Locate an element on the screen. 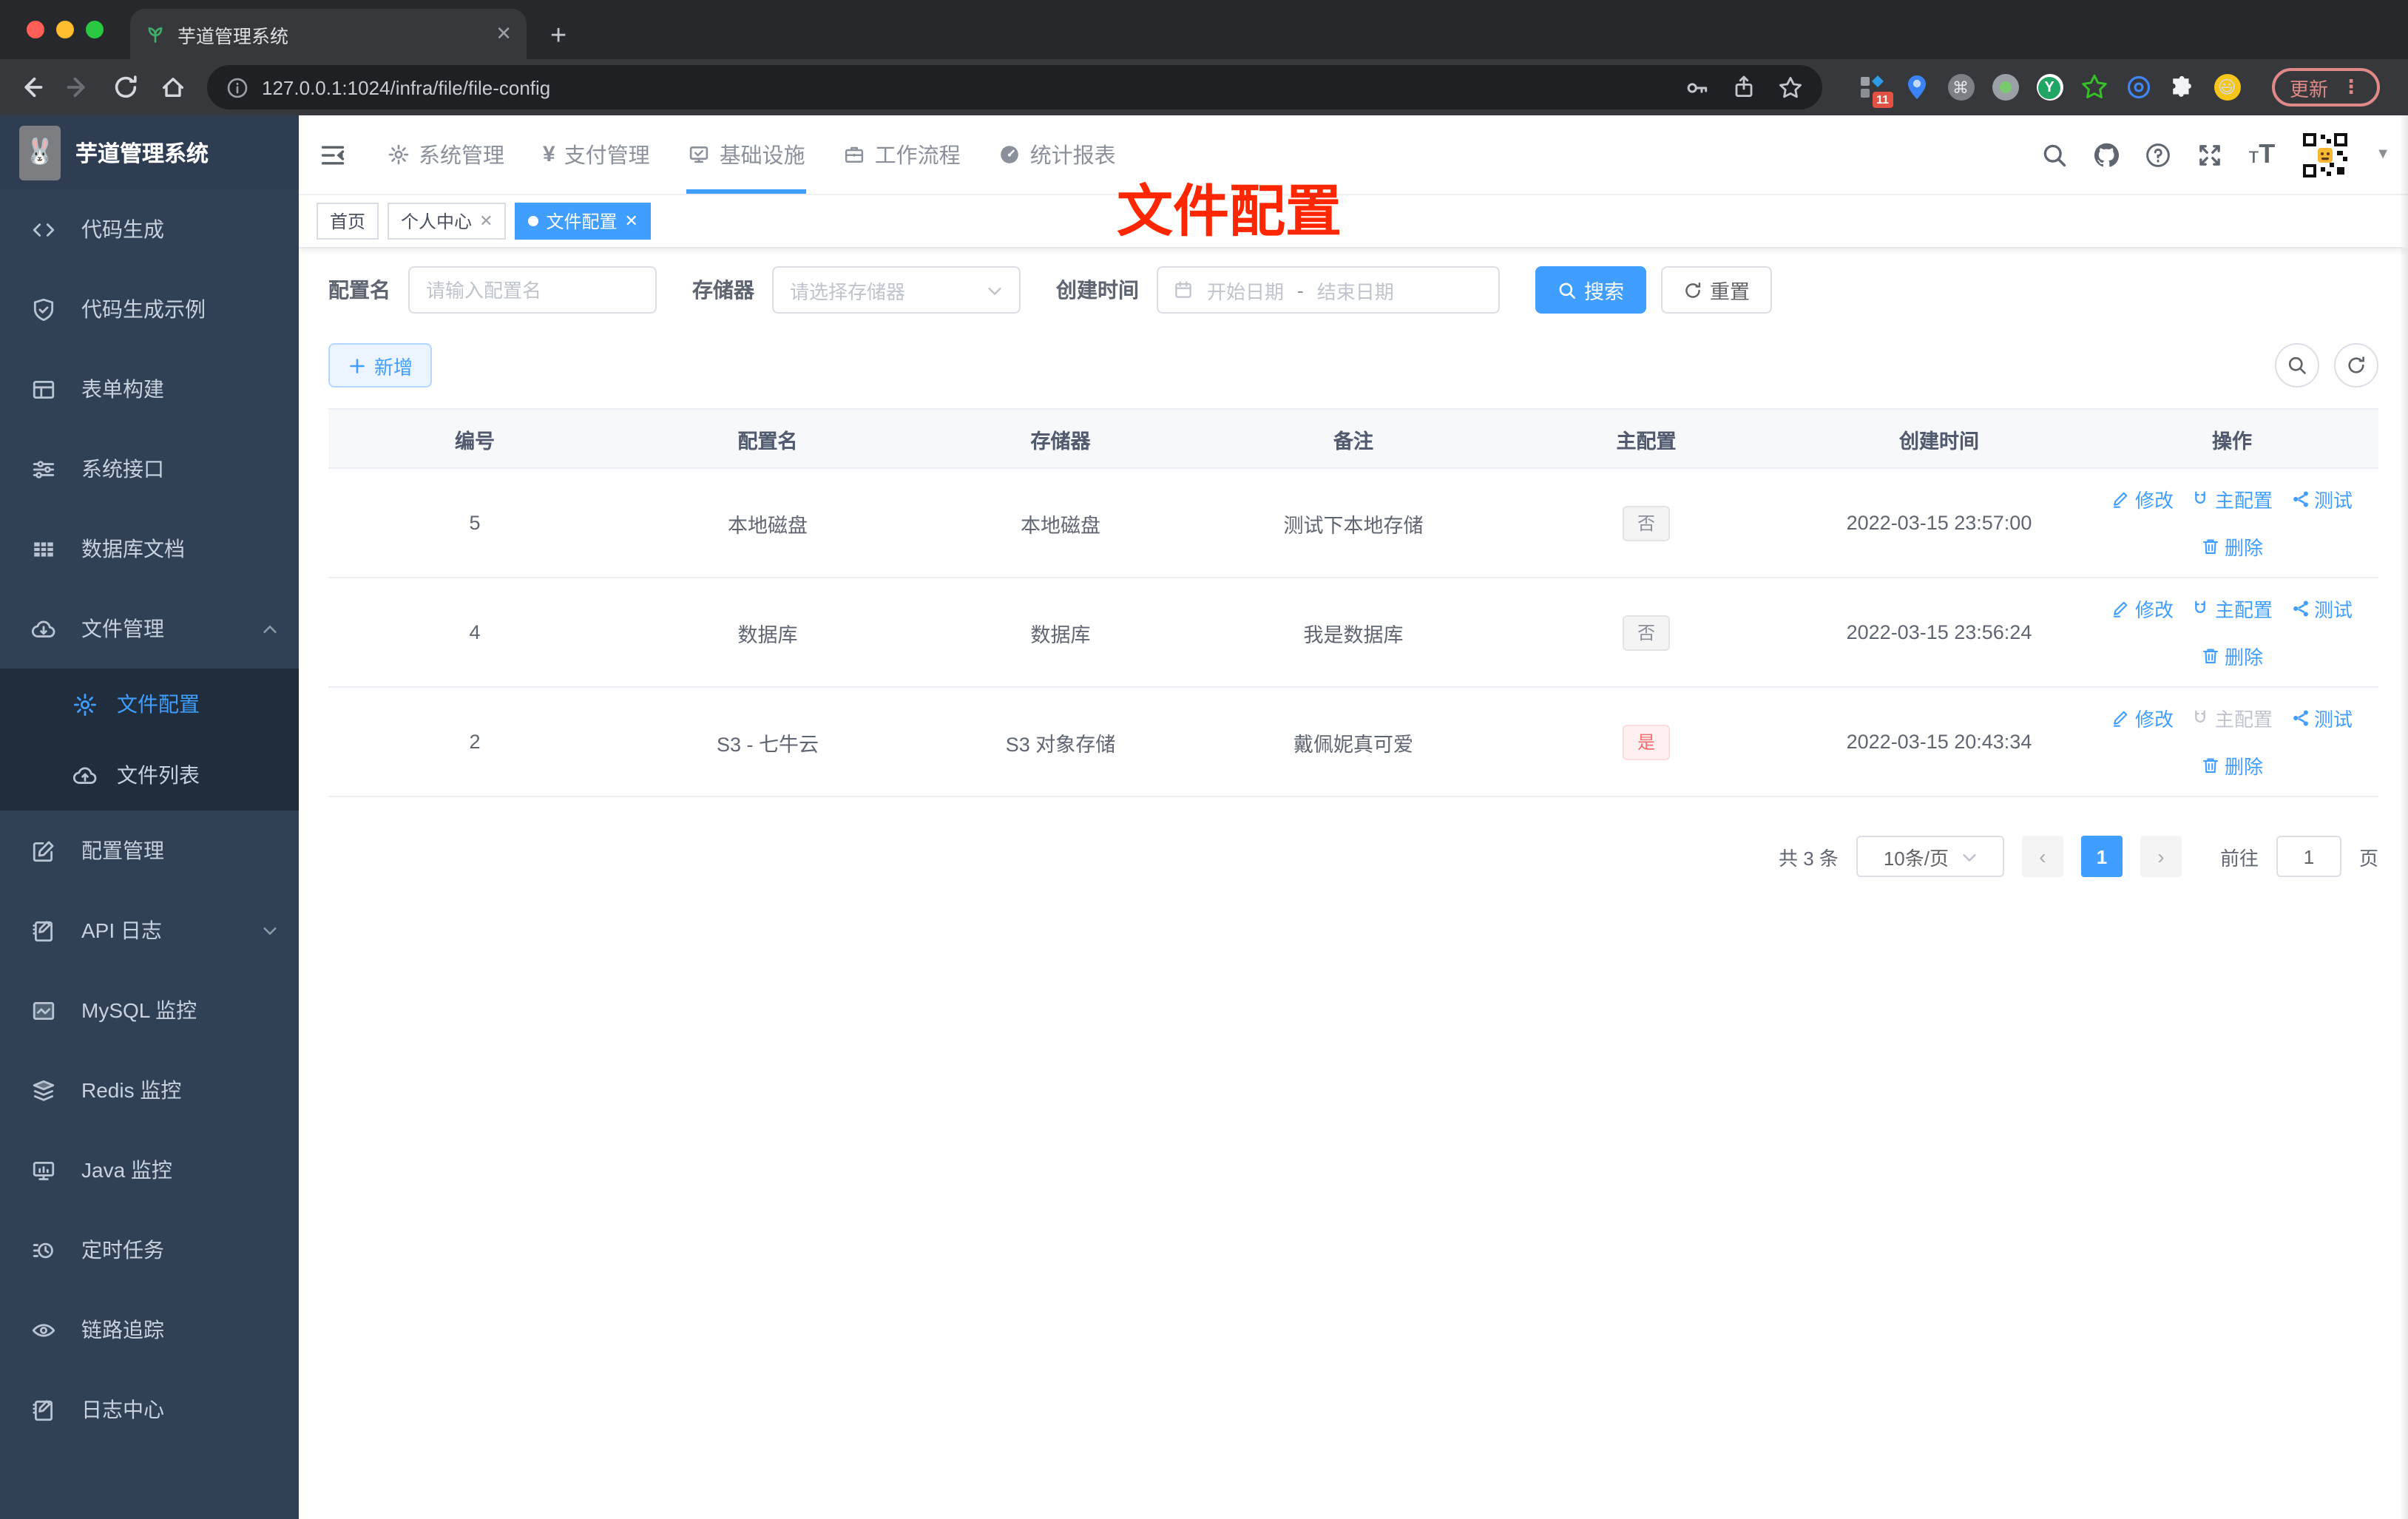 This screenshot has width=2408, height=1519. omnibox: 127.0.0.1:1024/infra/file/file-config is located at coordinates (1015, 87).